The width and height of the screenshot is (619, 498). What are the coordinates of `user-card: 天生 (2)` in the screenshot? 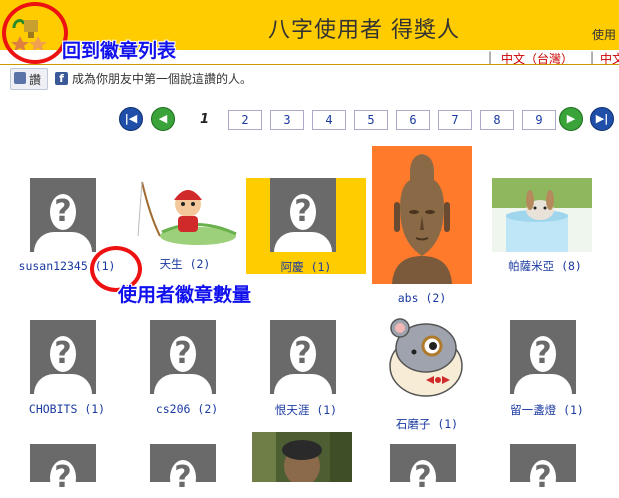 It's located at (185, 226).